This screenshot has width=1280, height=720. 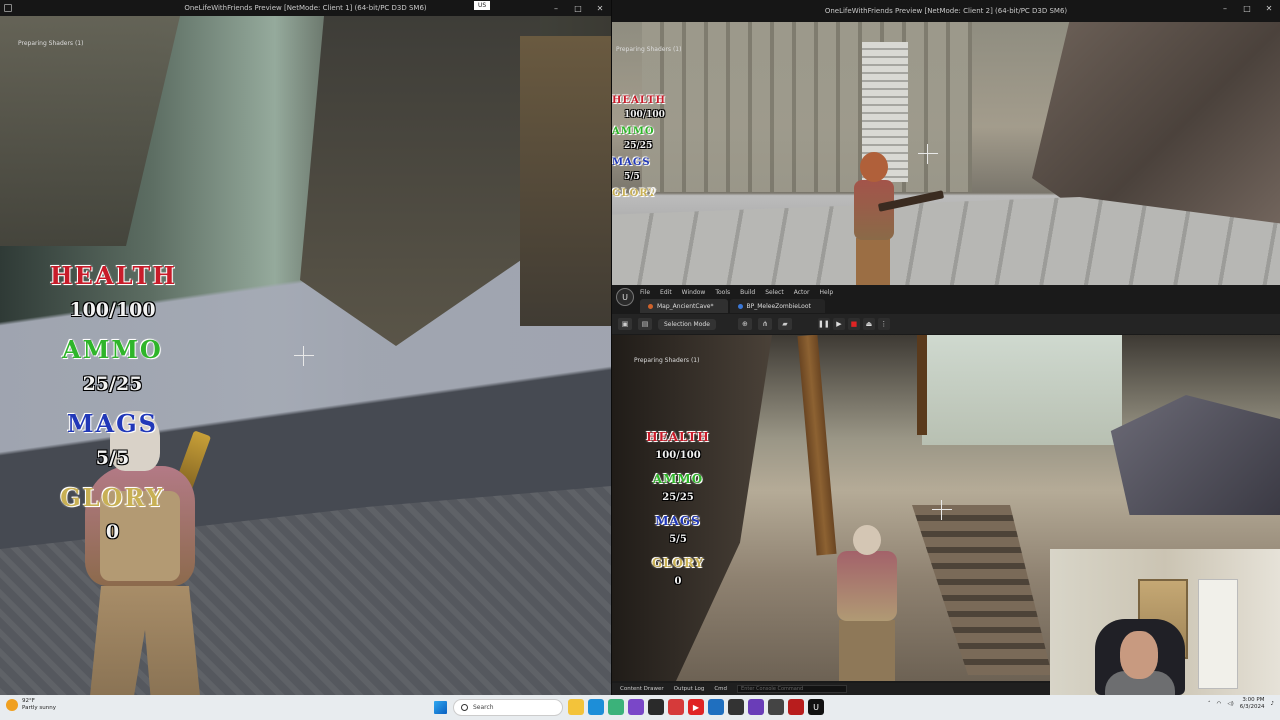 I want to click on wifi-icon: ◠, so click(x=1219, y=704).